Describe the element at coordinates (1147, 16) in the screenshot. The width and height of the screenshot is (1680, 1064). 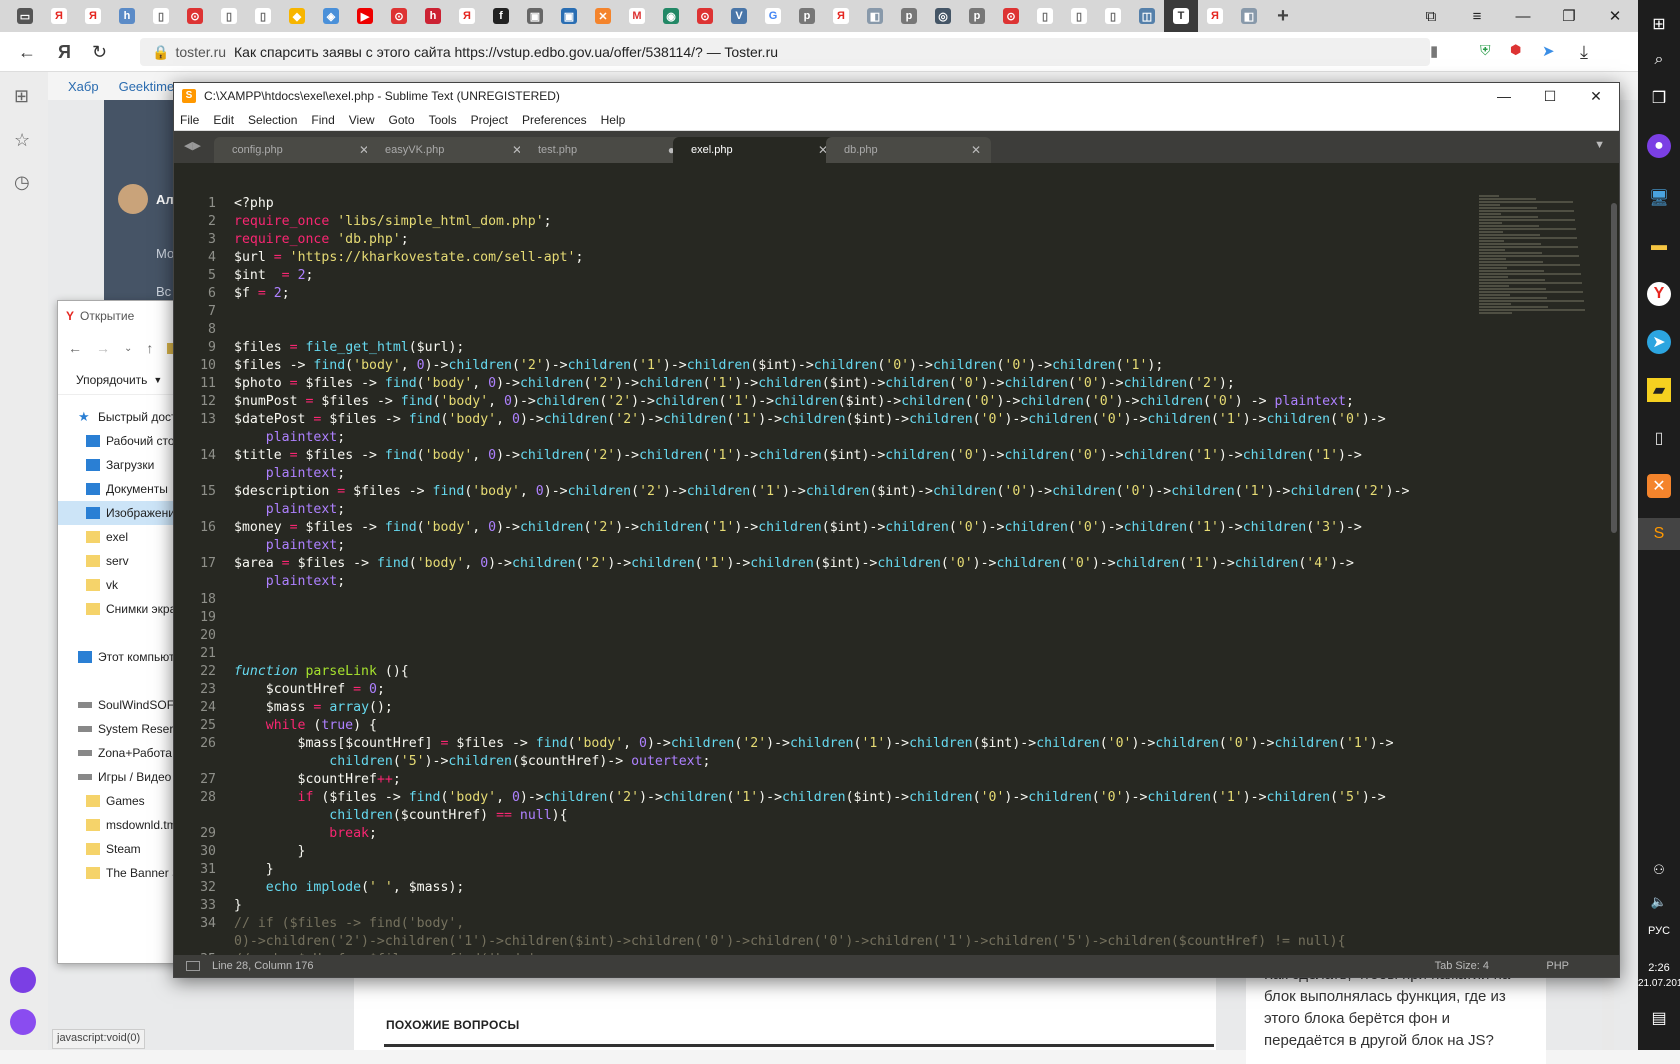
I see `browser-tab: ◫` at that location.